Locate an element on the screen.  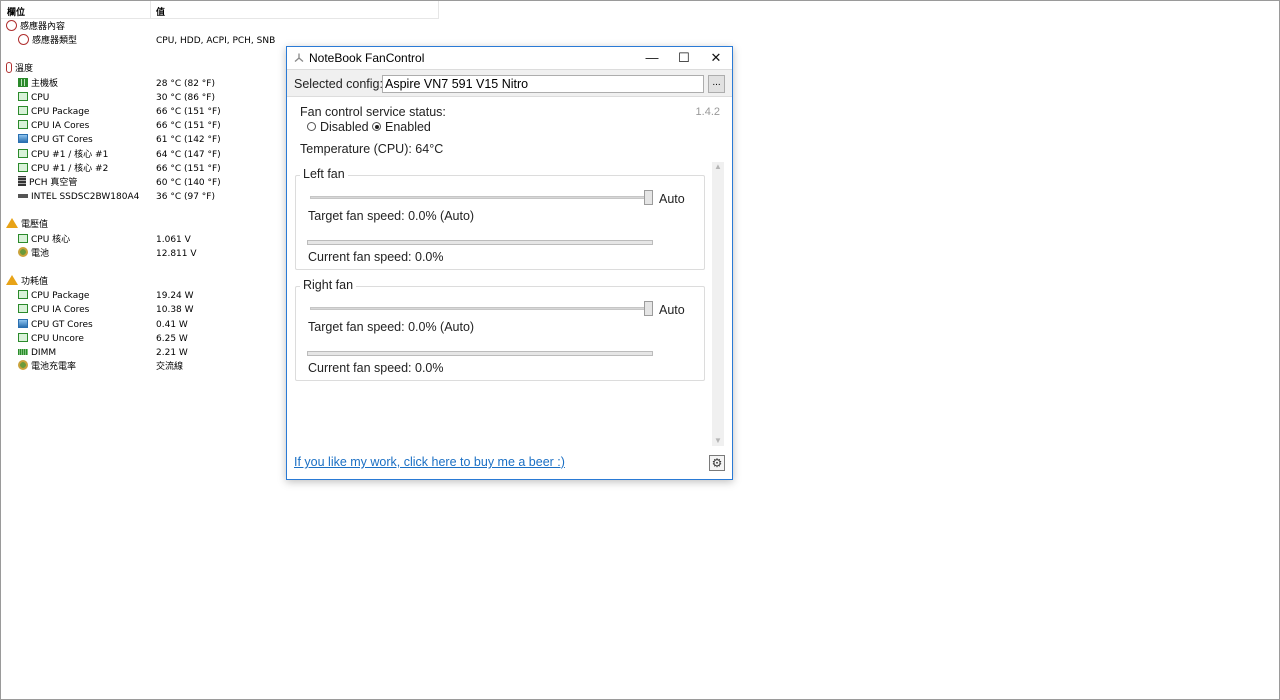
sensor-name: 功耗值 is located at coordinates (27, 282).